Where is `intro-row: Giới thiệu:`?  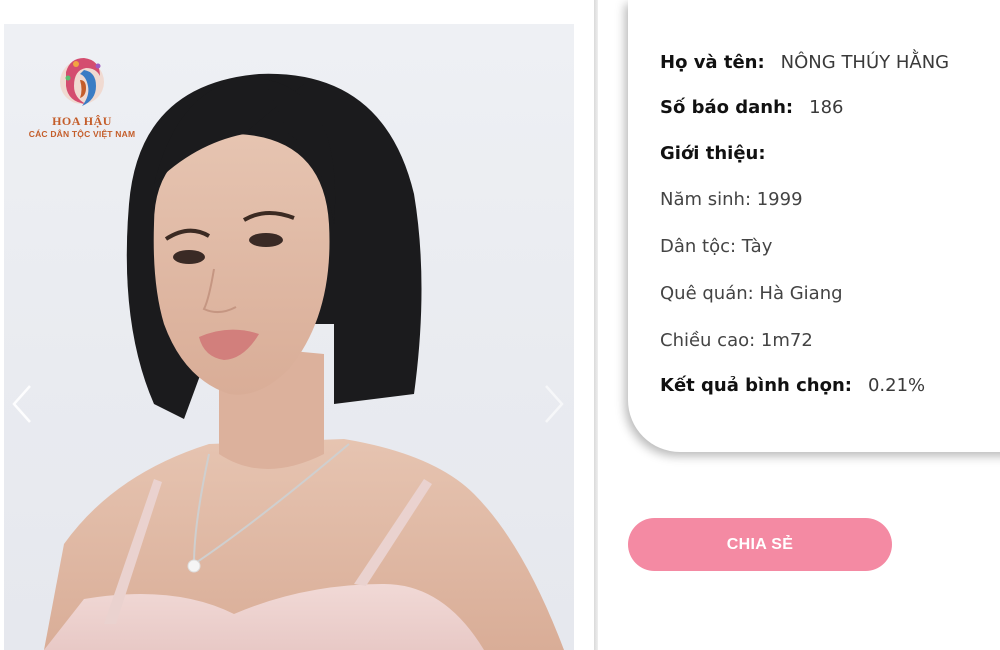
intro-row: Giới thiệu: is located at coordinates (713, 153).